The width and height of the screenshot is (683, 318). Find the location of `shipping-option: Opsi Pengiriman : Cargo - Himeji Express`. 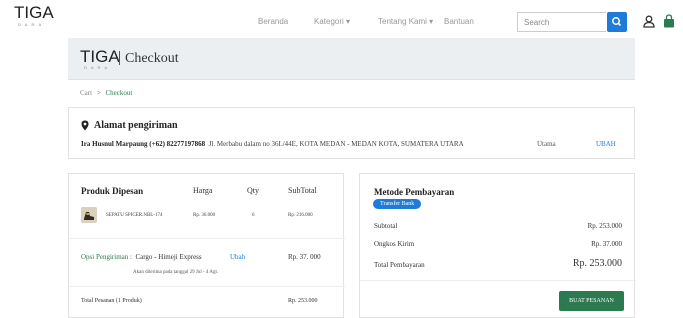

shipping-option: Opsi Pengiriman : Cargo - Himeji Express is located at coordinates (141, 257).